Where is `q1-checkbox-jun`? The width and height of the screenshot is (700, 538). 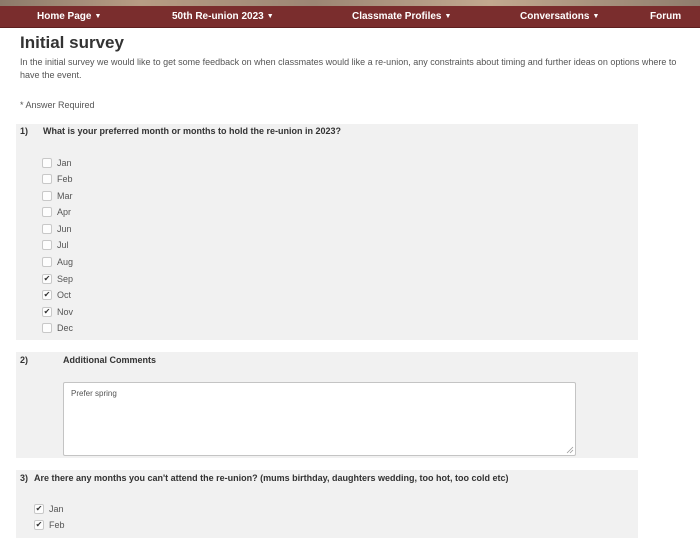
q1-checkbox-jun is located at coordinates (47, 229).